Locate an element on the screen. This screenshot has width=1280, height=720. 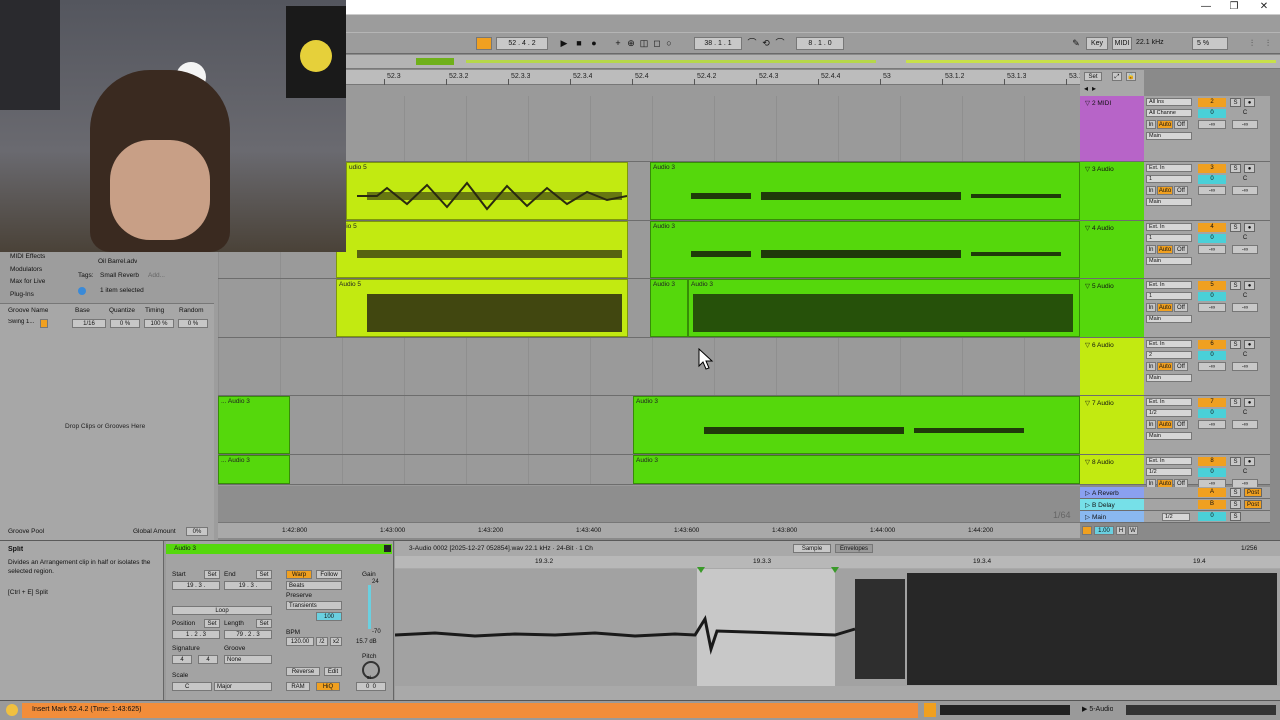
track-header: ▽ 2 MIDI is located at coordinates (1112, 129).